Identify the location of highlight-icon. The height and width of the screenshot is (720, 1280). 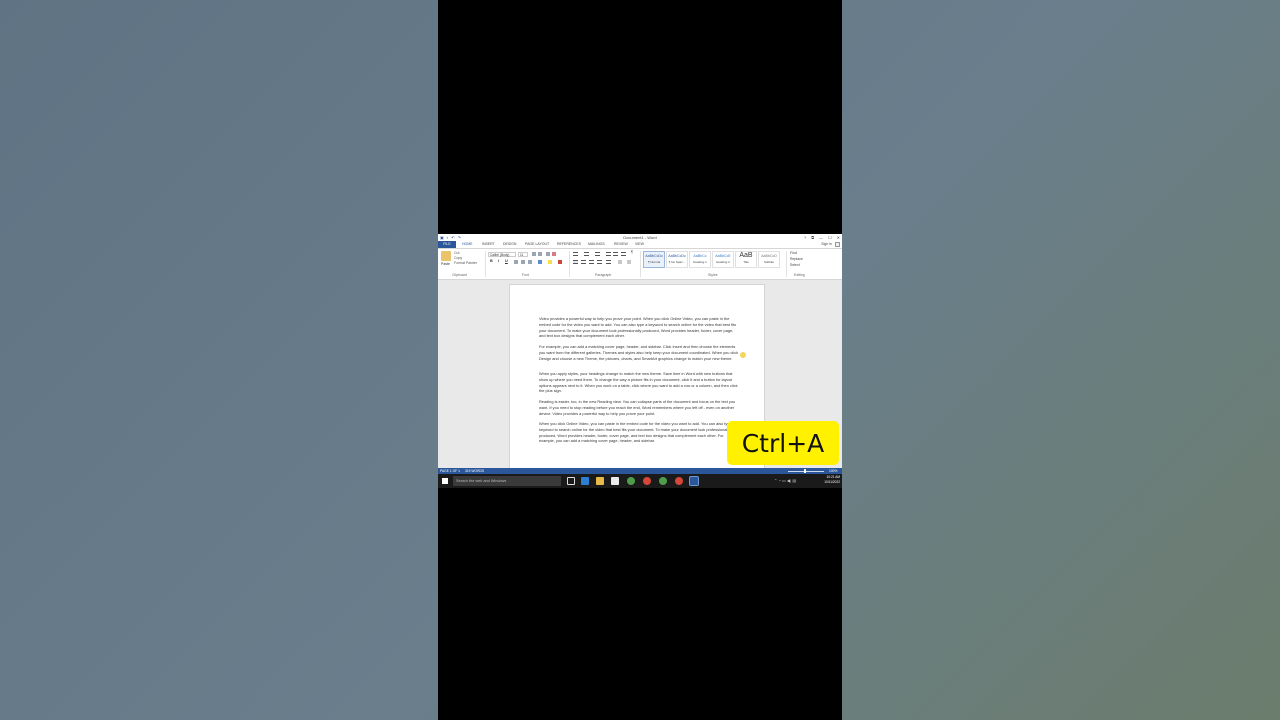
(550, 262).